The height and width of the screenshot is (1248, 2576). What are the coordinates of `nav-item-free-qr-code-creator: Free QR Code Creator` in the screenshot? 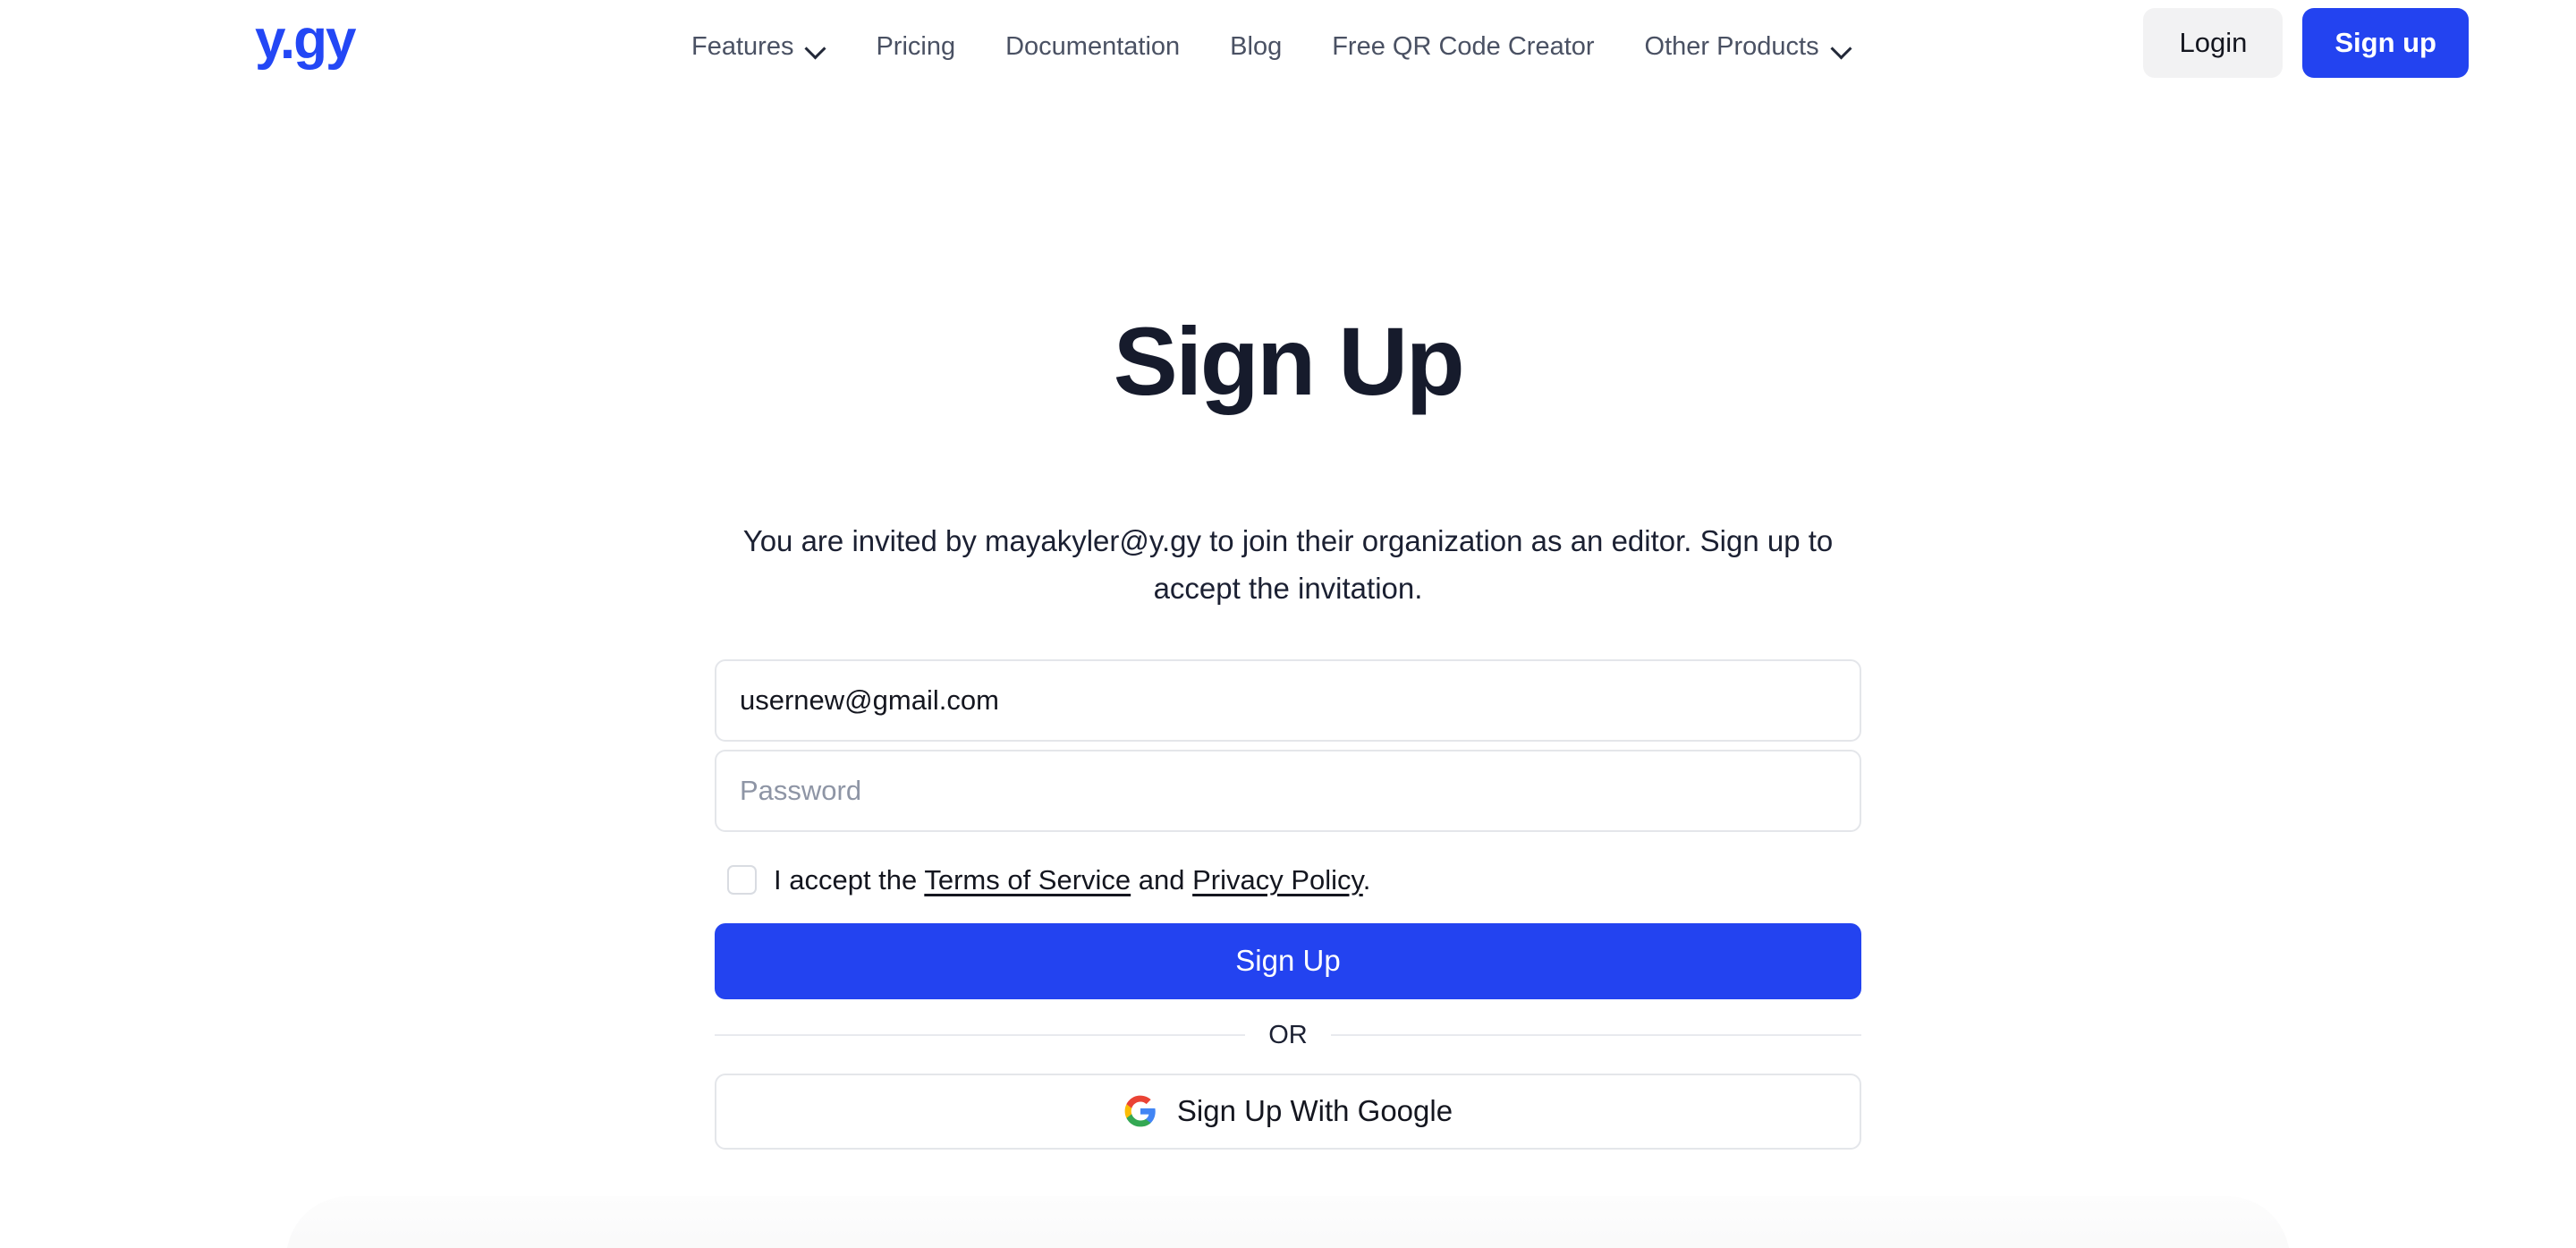 It's located at (1463, 47).